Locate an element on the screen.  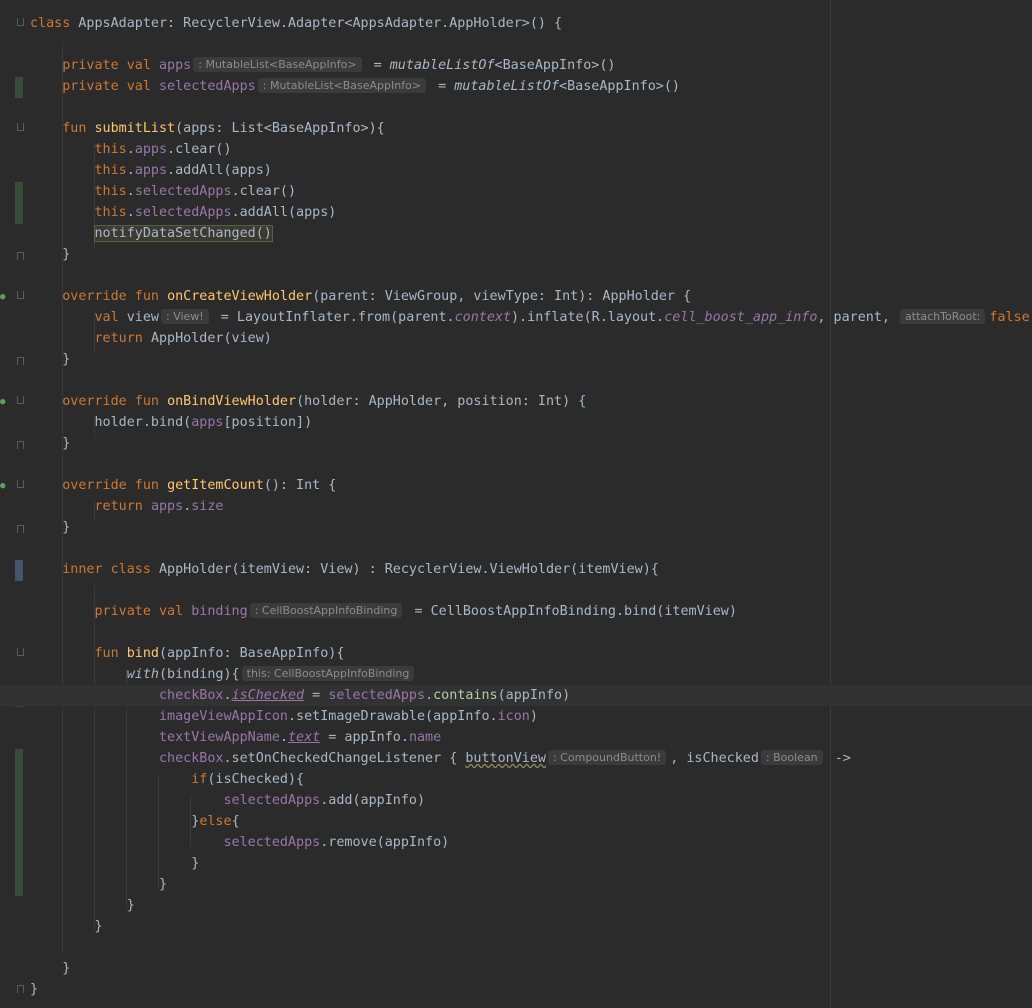
code-line: notifyDataSetChanged() is located at coordinates (516, 233).